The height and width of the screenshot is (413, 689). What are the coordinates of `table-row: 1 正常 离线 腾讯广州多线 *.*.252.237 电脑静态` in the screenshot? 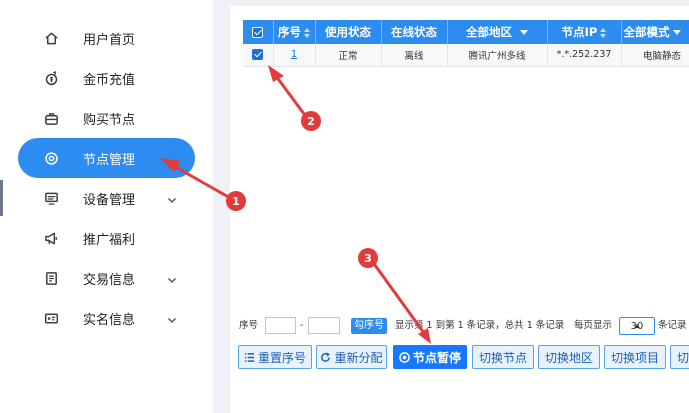 It's located at (466, 55).